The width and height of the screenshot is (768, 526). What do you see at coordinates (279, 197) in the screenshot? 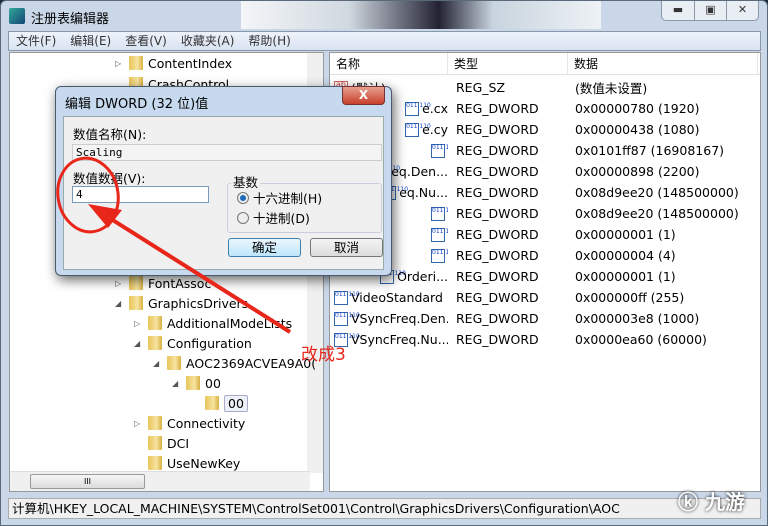
I see `radio-hexadecimal: 十六进制(H)` at bounding box center [279, 197].